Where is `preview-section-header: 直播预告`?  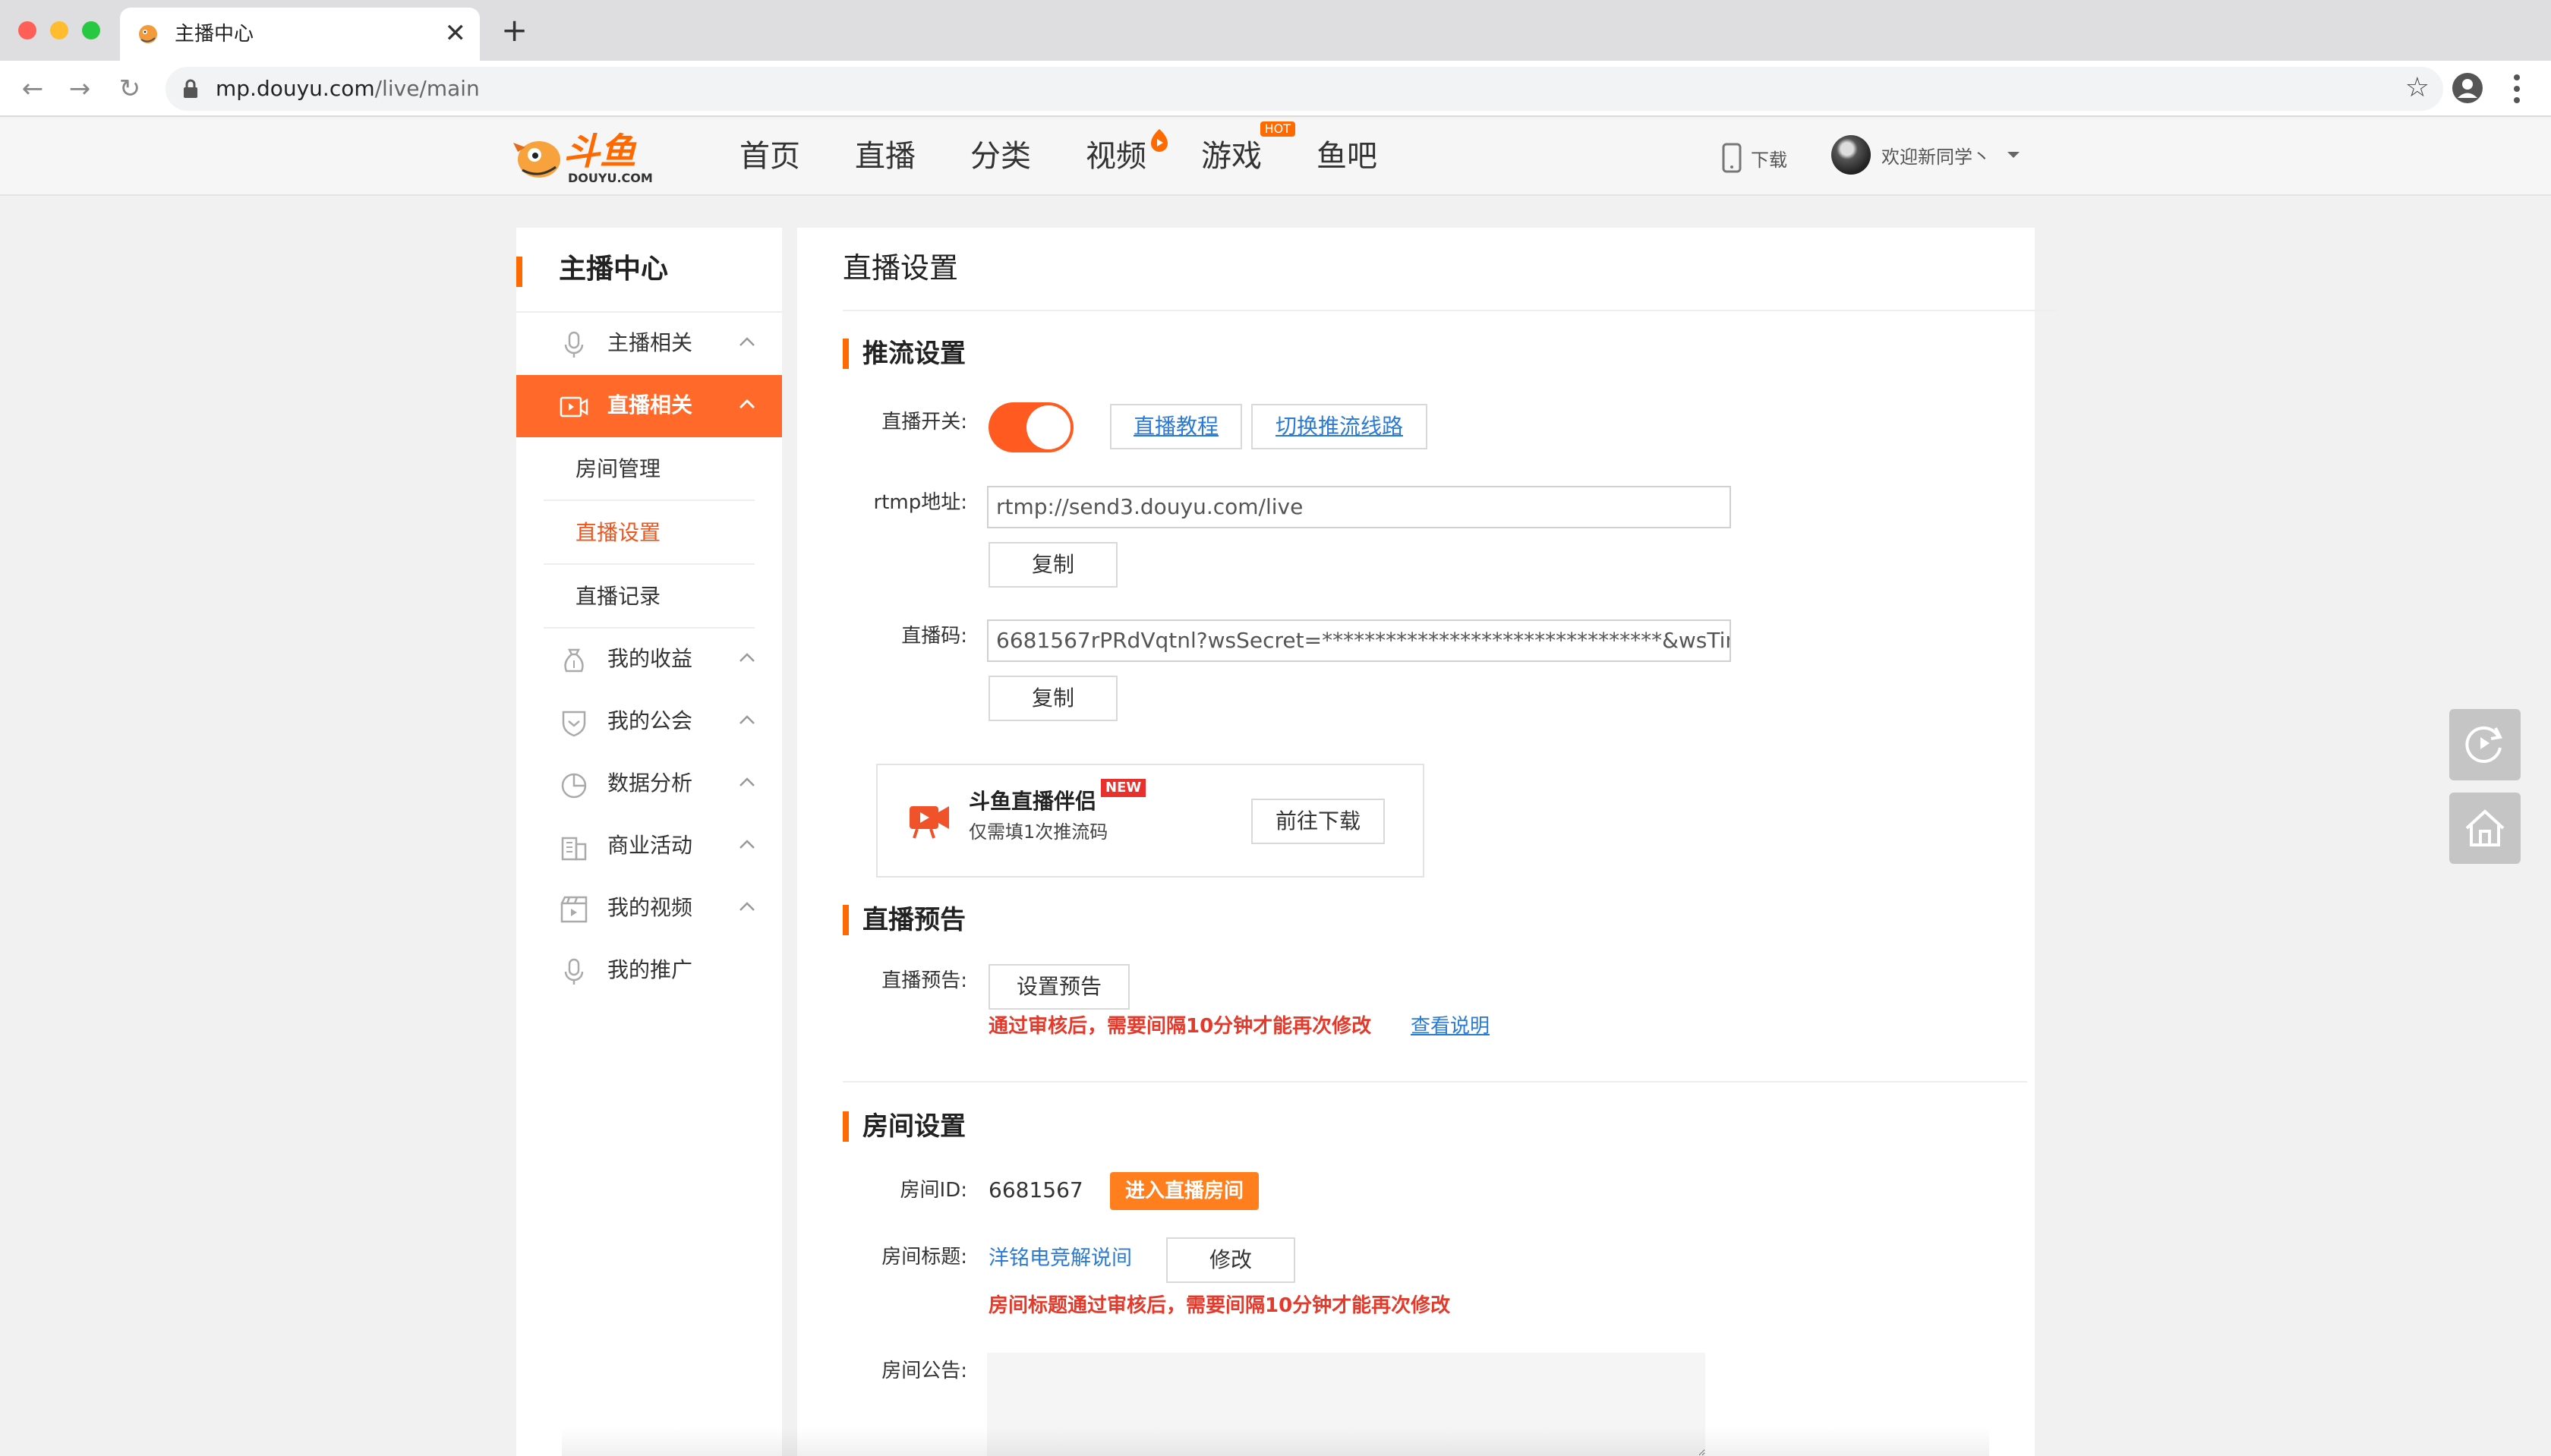 preview-section-header: 直播预告 is located at coordinates (904, 920).